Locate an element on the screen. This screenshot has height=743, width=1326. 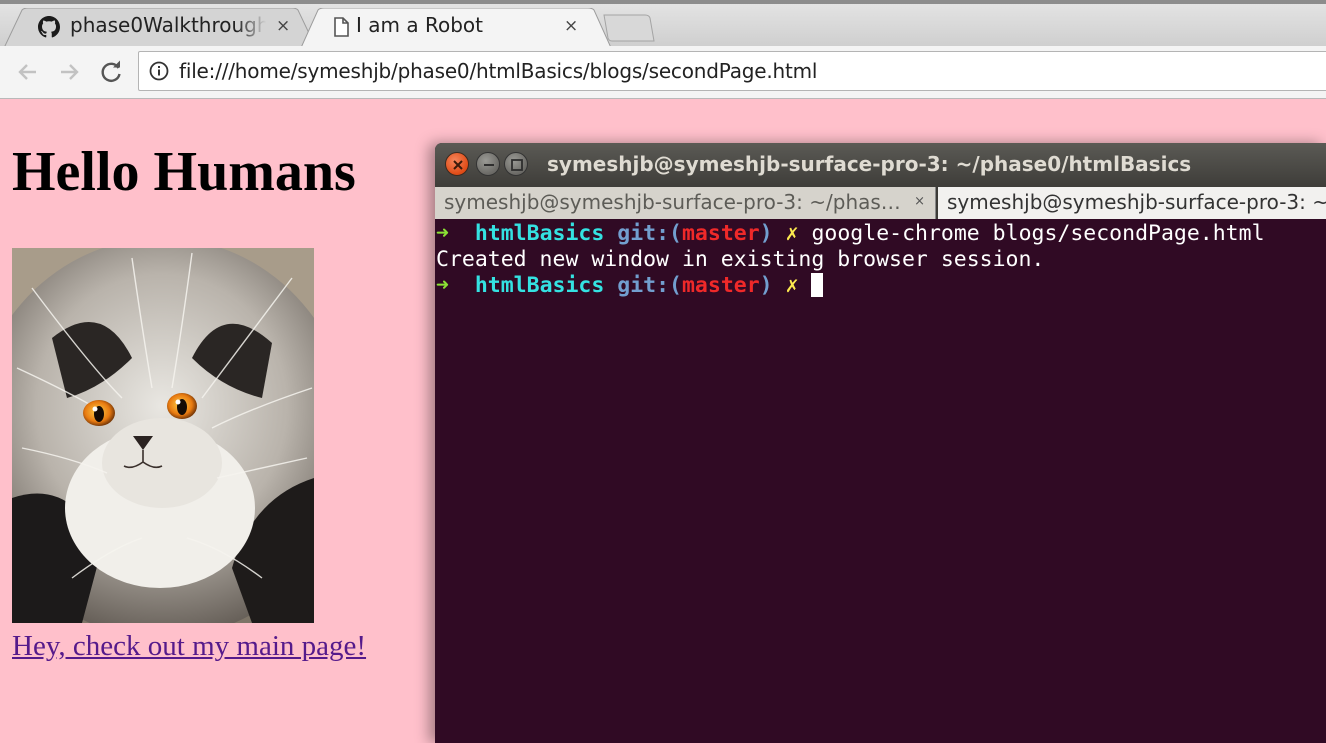
close-icon is located at coordinates (458, 165).